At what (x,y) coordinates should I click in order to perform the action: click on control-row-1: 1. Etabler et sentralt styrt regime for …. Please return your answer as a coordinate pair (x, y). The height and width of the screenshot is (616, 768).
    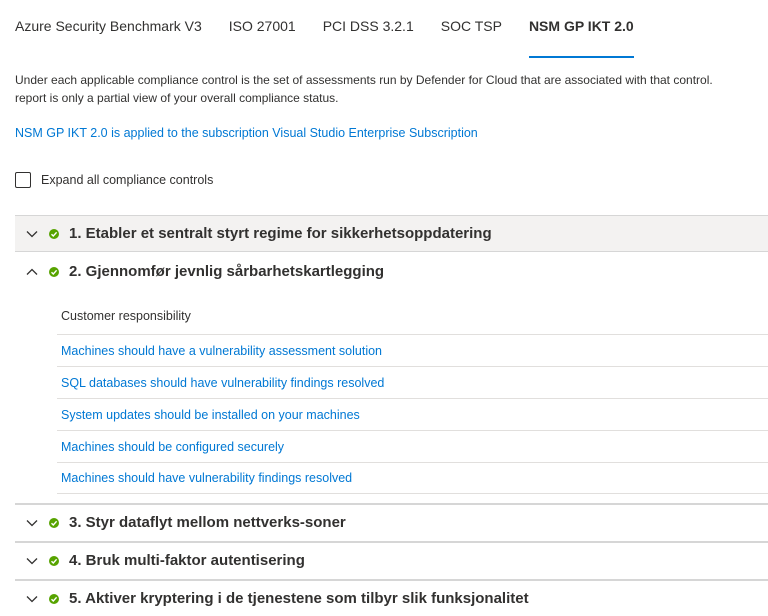
    Looking at the image, I should click on (391, 233).